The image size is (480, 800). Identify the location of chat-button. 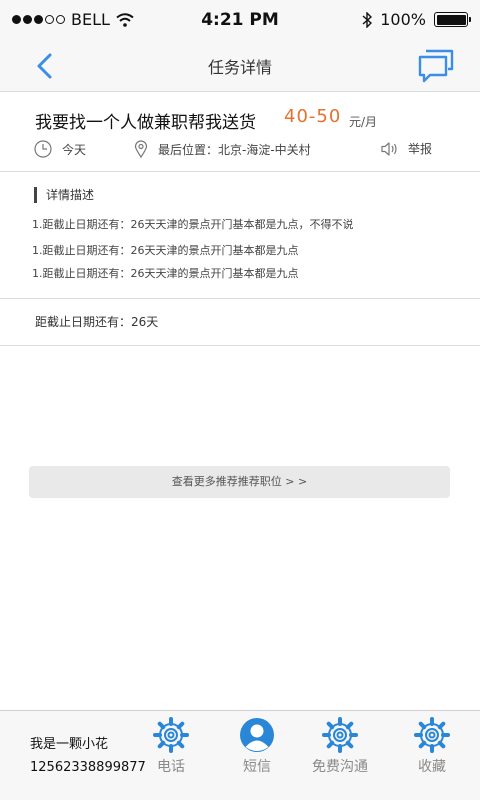
(436, 66).